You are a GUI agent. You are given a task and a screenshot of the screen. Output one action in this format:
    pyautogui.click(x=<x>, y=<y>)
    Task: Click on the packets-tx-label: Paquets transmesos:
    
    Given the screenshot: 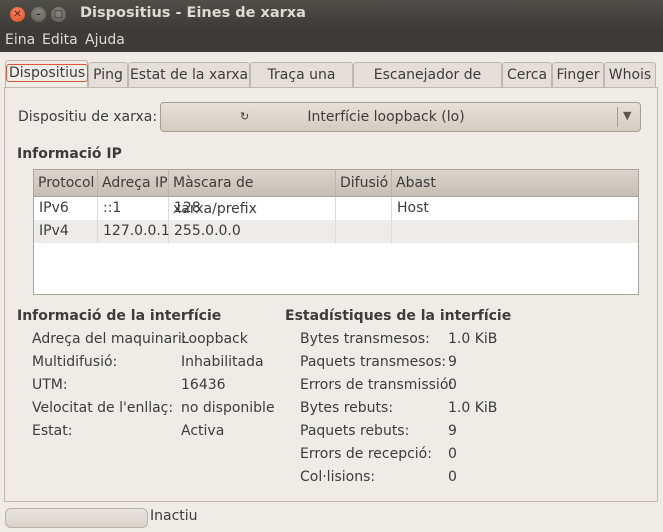 What is the action you would take?
    pyautogui.click(x=373, y=362)
    